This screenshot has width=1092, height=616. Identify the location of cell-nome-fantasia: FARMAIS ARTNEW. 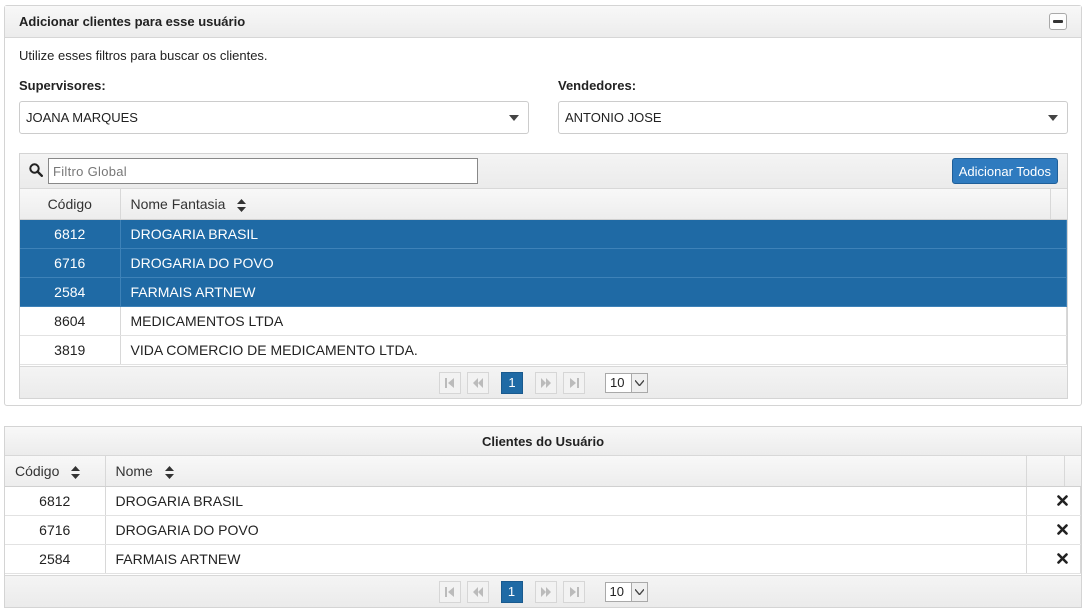
(593, 292).